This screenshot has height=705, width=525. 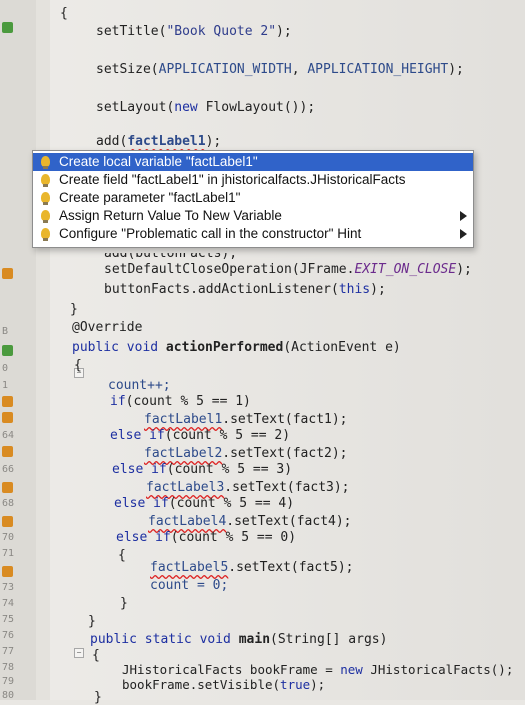 What do you see at coordinates (201, 684) in the screenshot?
I see `code-token: bookFrame.setVisible(` at bounding box center [201, 684].